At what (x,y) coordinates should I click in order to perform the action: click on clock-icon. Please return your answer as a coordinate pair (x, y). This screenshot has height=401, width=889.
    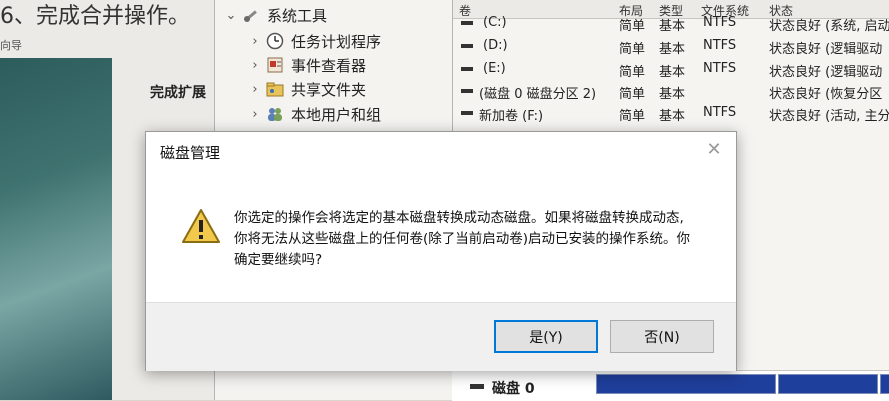
    Looking at the image, I should click on (275, 41).